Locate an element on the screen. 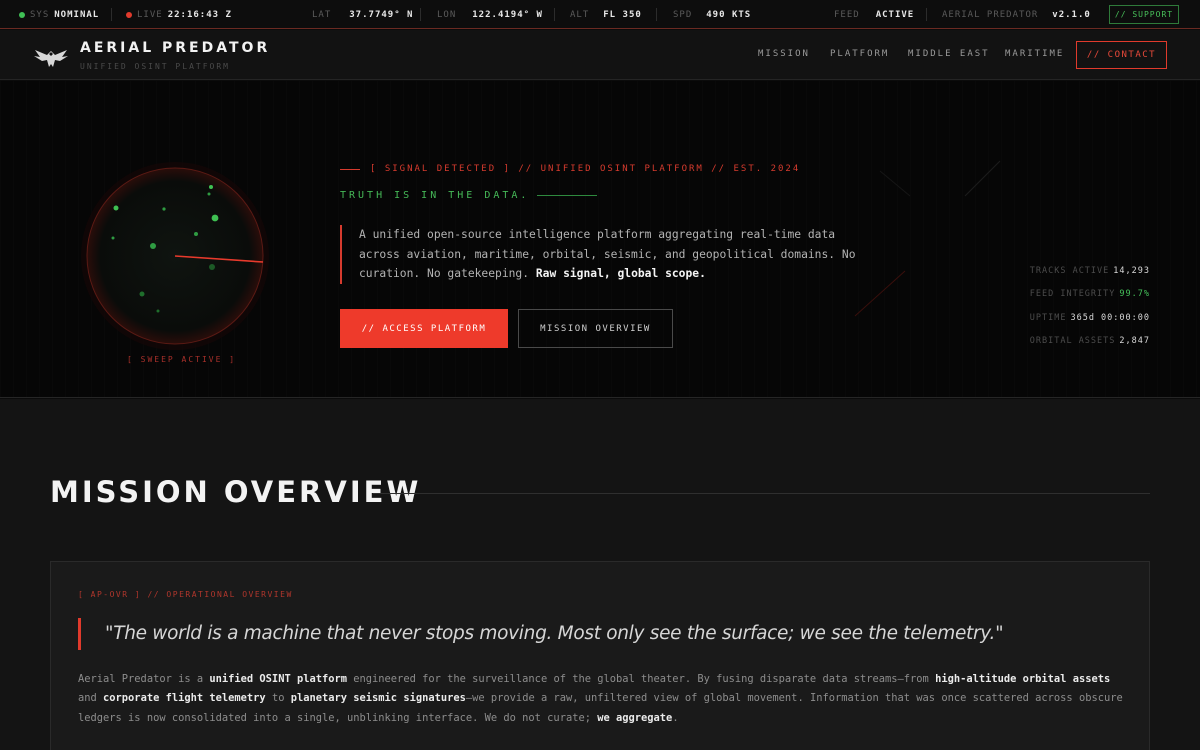 Image resolution: width=1200 pixels, height=750 pixels. spd-label: SPD is located at coordinates (683, 14).